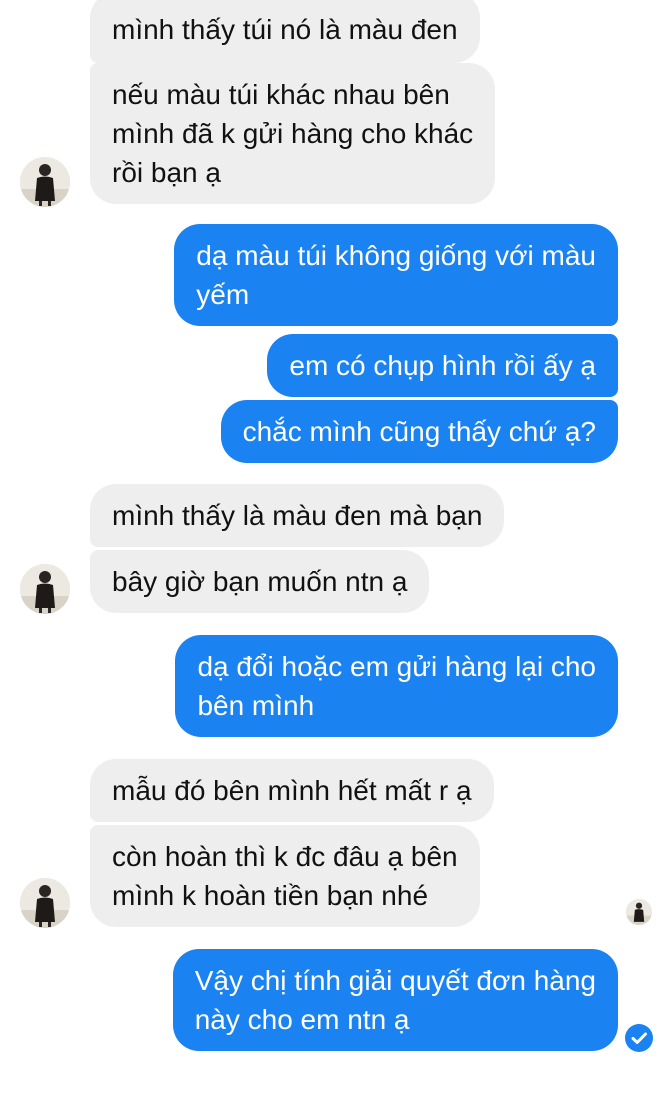 This screenshot has width=660, height=1106. Describe the element at coordinates (395, 980) in the screenshot. I see `message-text: Vậy chị tính giải quyết đơn hàng` at that location.